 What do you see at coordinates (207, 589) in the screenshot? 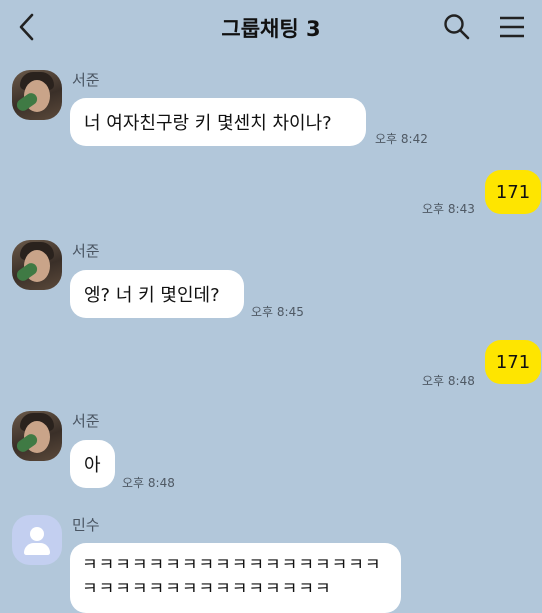
I see `message-line: ㅋㅋㅋㅋㅋㅋㅋㅋㅋㅋㅋㅋㅋㅋㅋ` at bounding box center [207, 589].